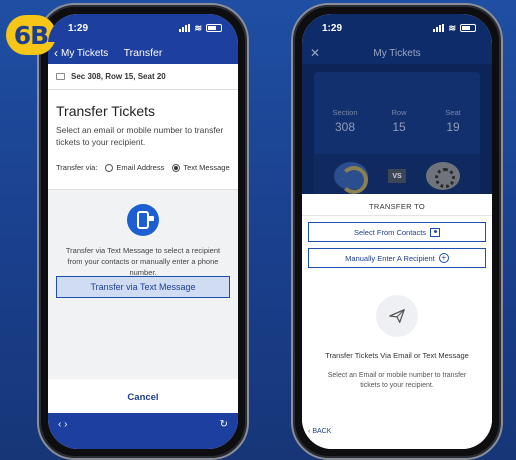 This screenshot has width=516, height=460. What do you see at coordinates (399, 112) in the screenshot?
I see `row-label: Row` at bounding box center [399, 112].